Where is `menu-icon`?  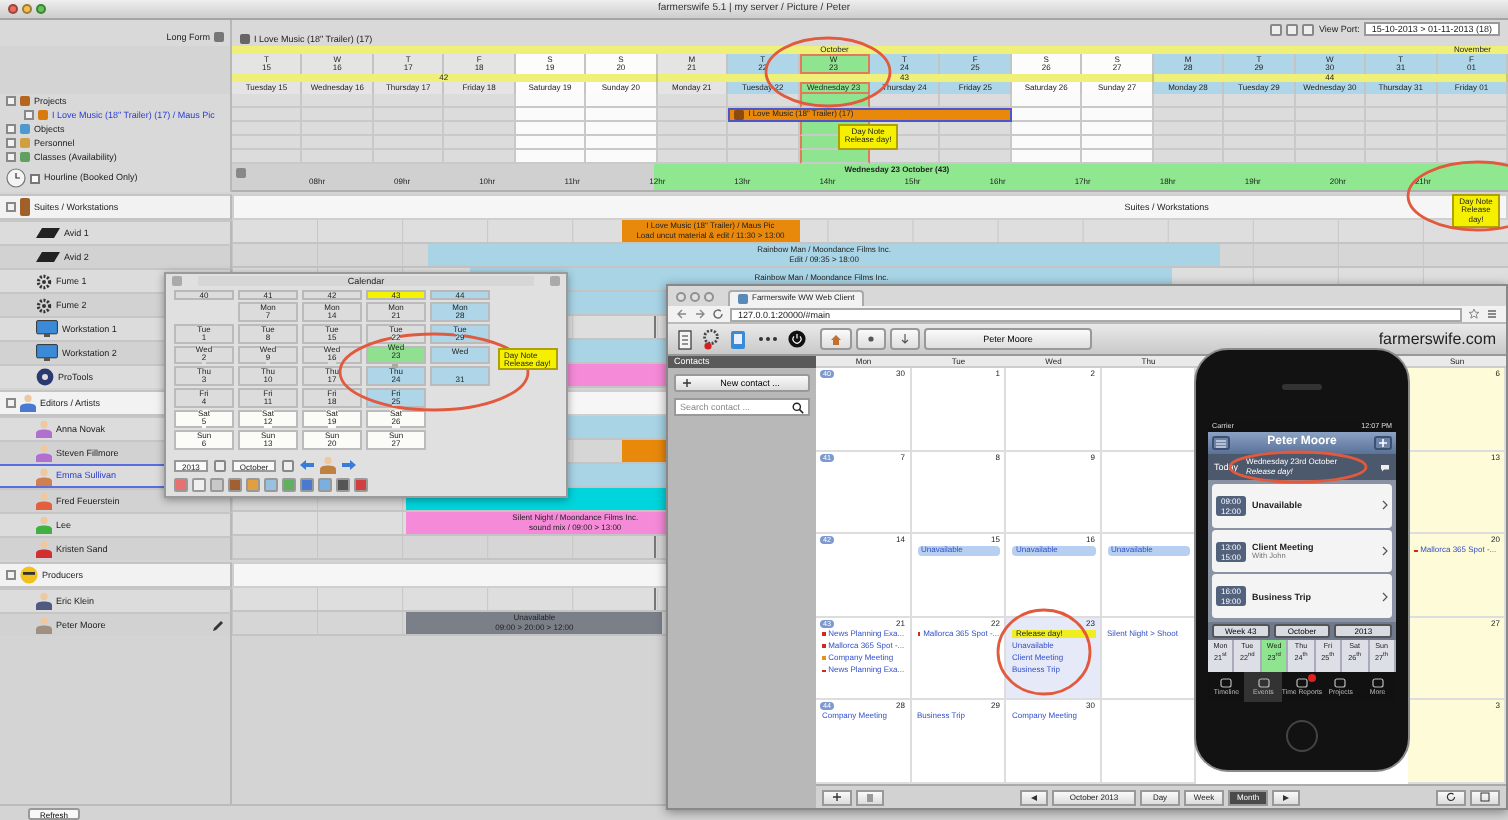 menu-icon is located at coordinates (1492, 314).